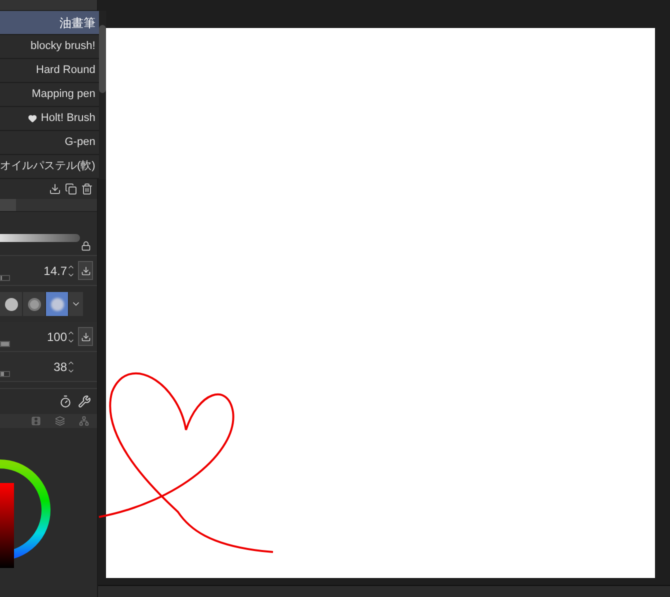  Describe the element at coordinates (65, 401) in the screenshot. I see `timer-icon` at that location.